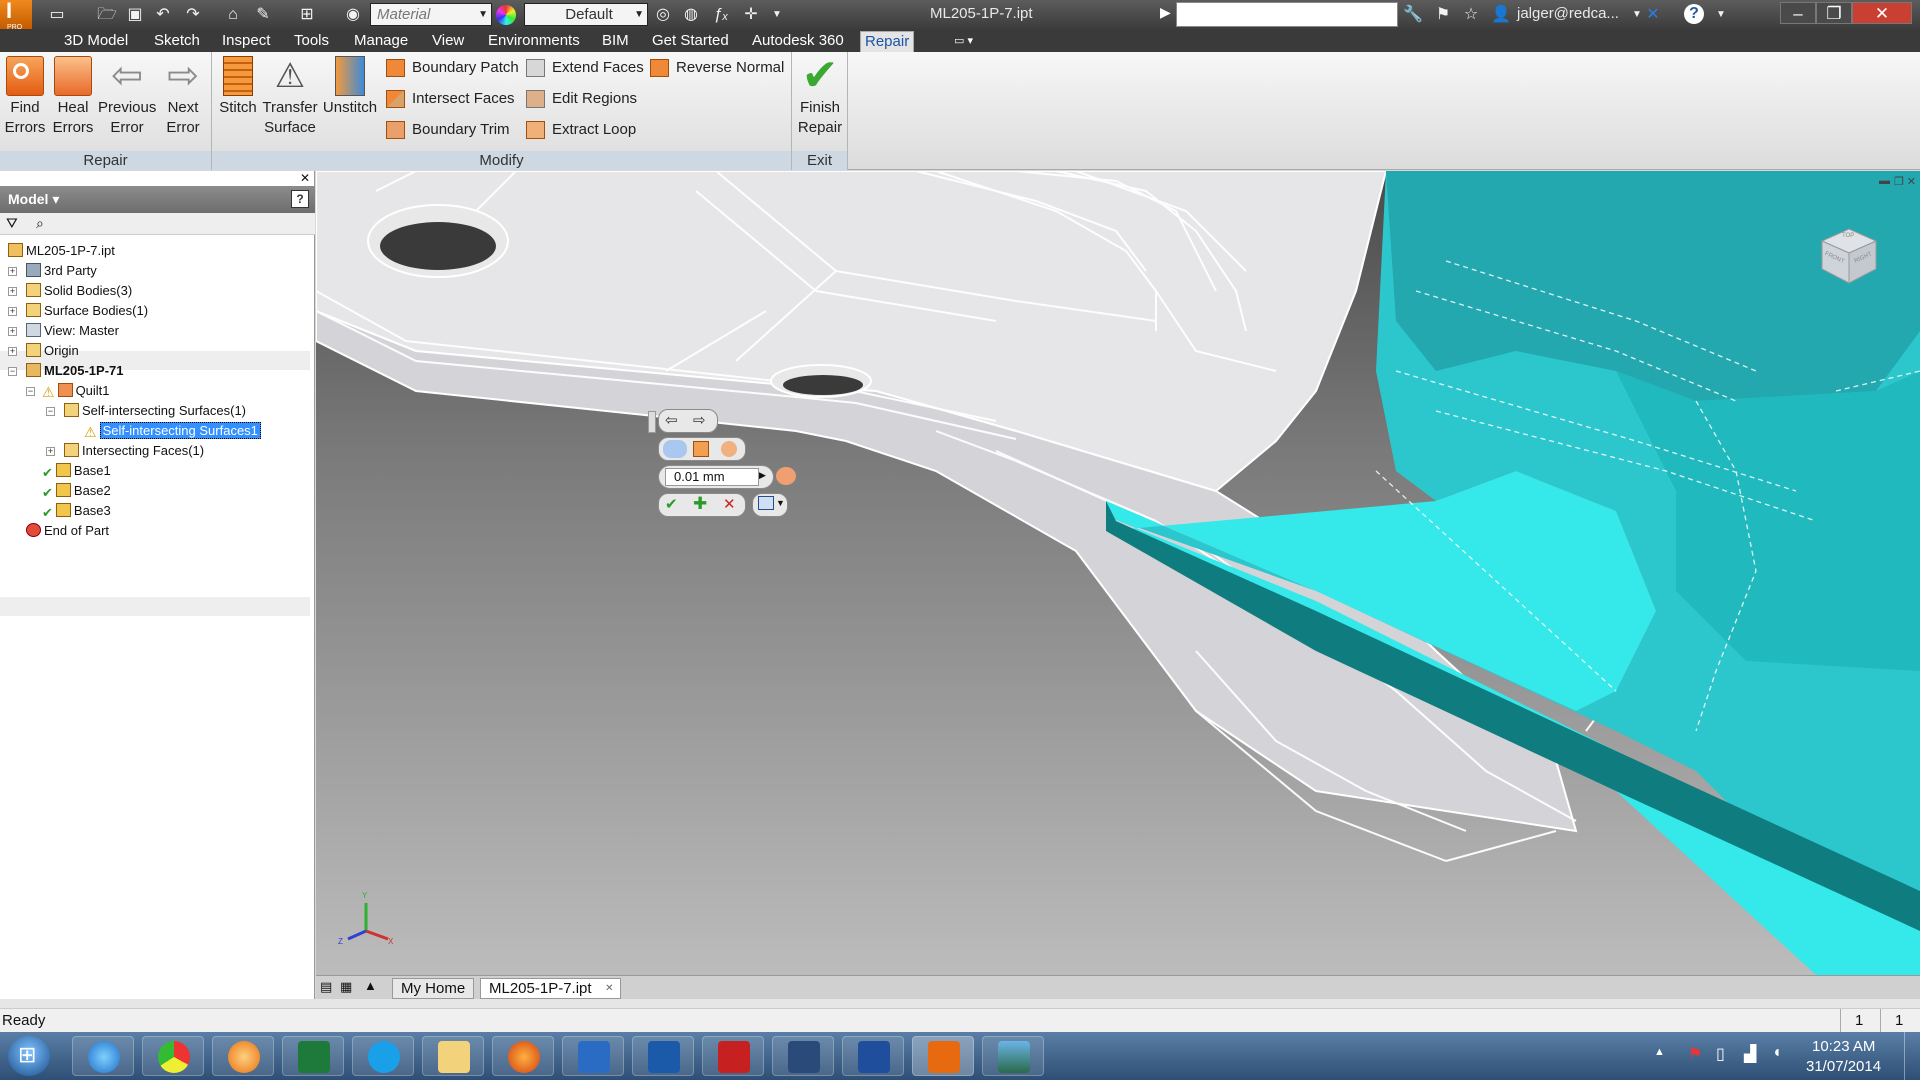 Image resolution: width=1920 pixels, height=1080 pixels. I want to click on taskbar-skype, so click(383, 1056).